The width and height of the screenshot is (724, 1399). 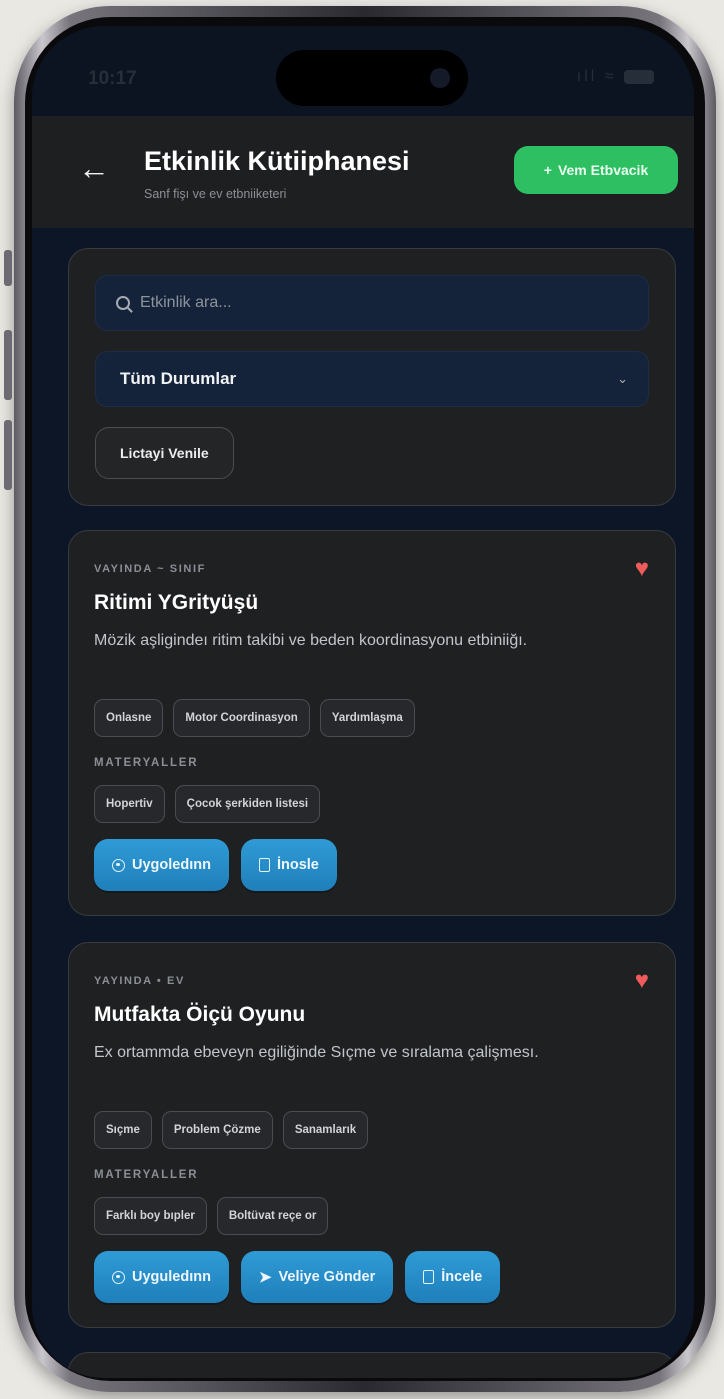 I want to click on send-to-parent-button: ➤ Veliye Gönder, so click(x=317, y=1277).